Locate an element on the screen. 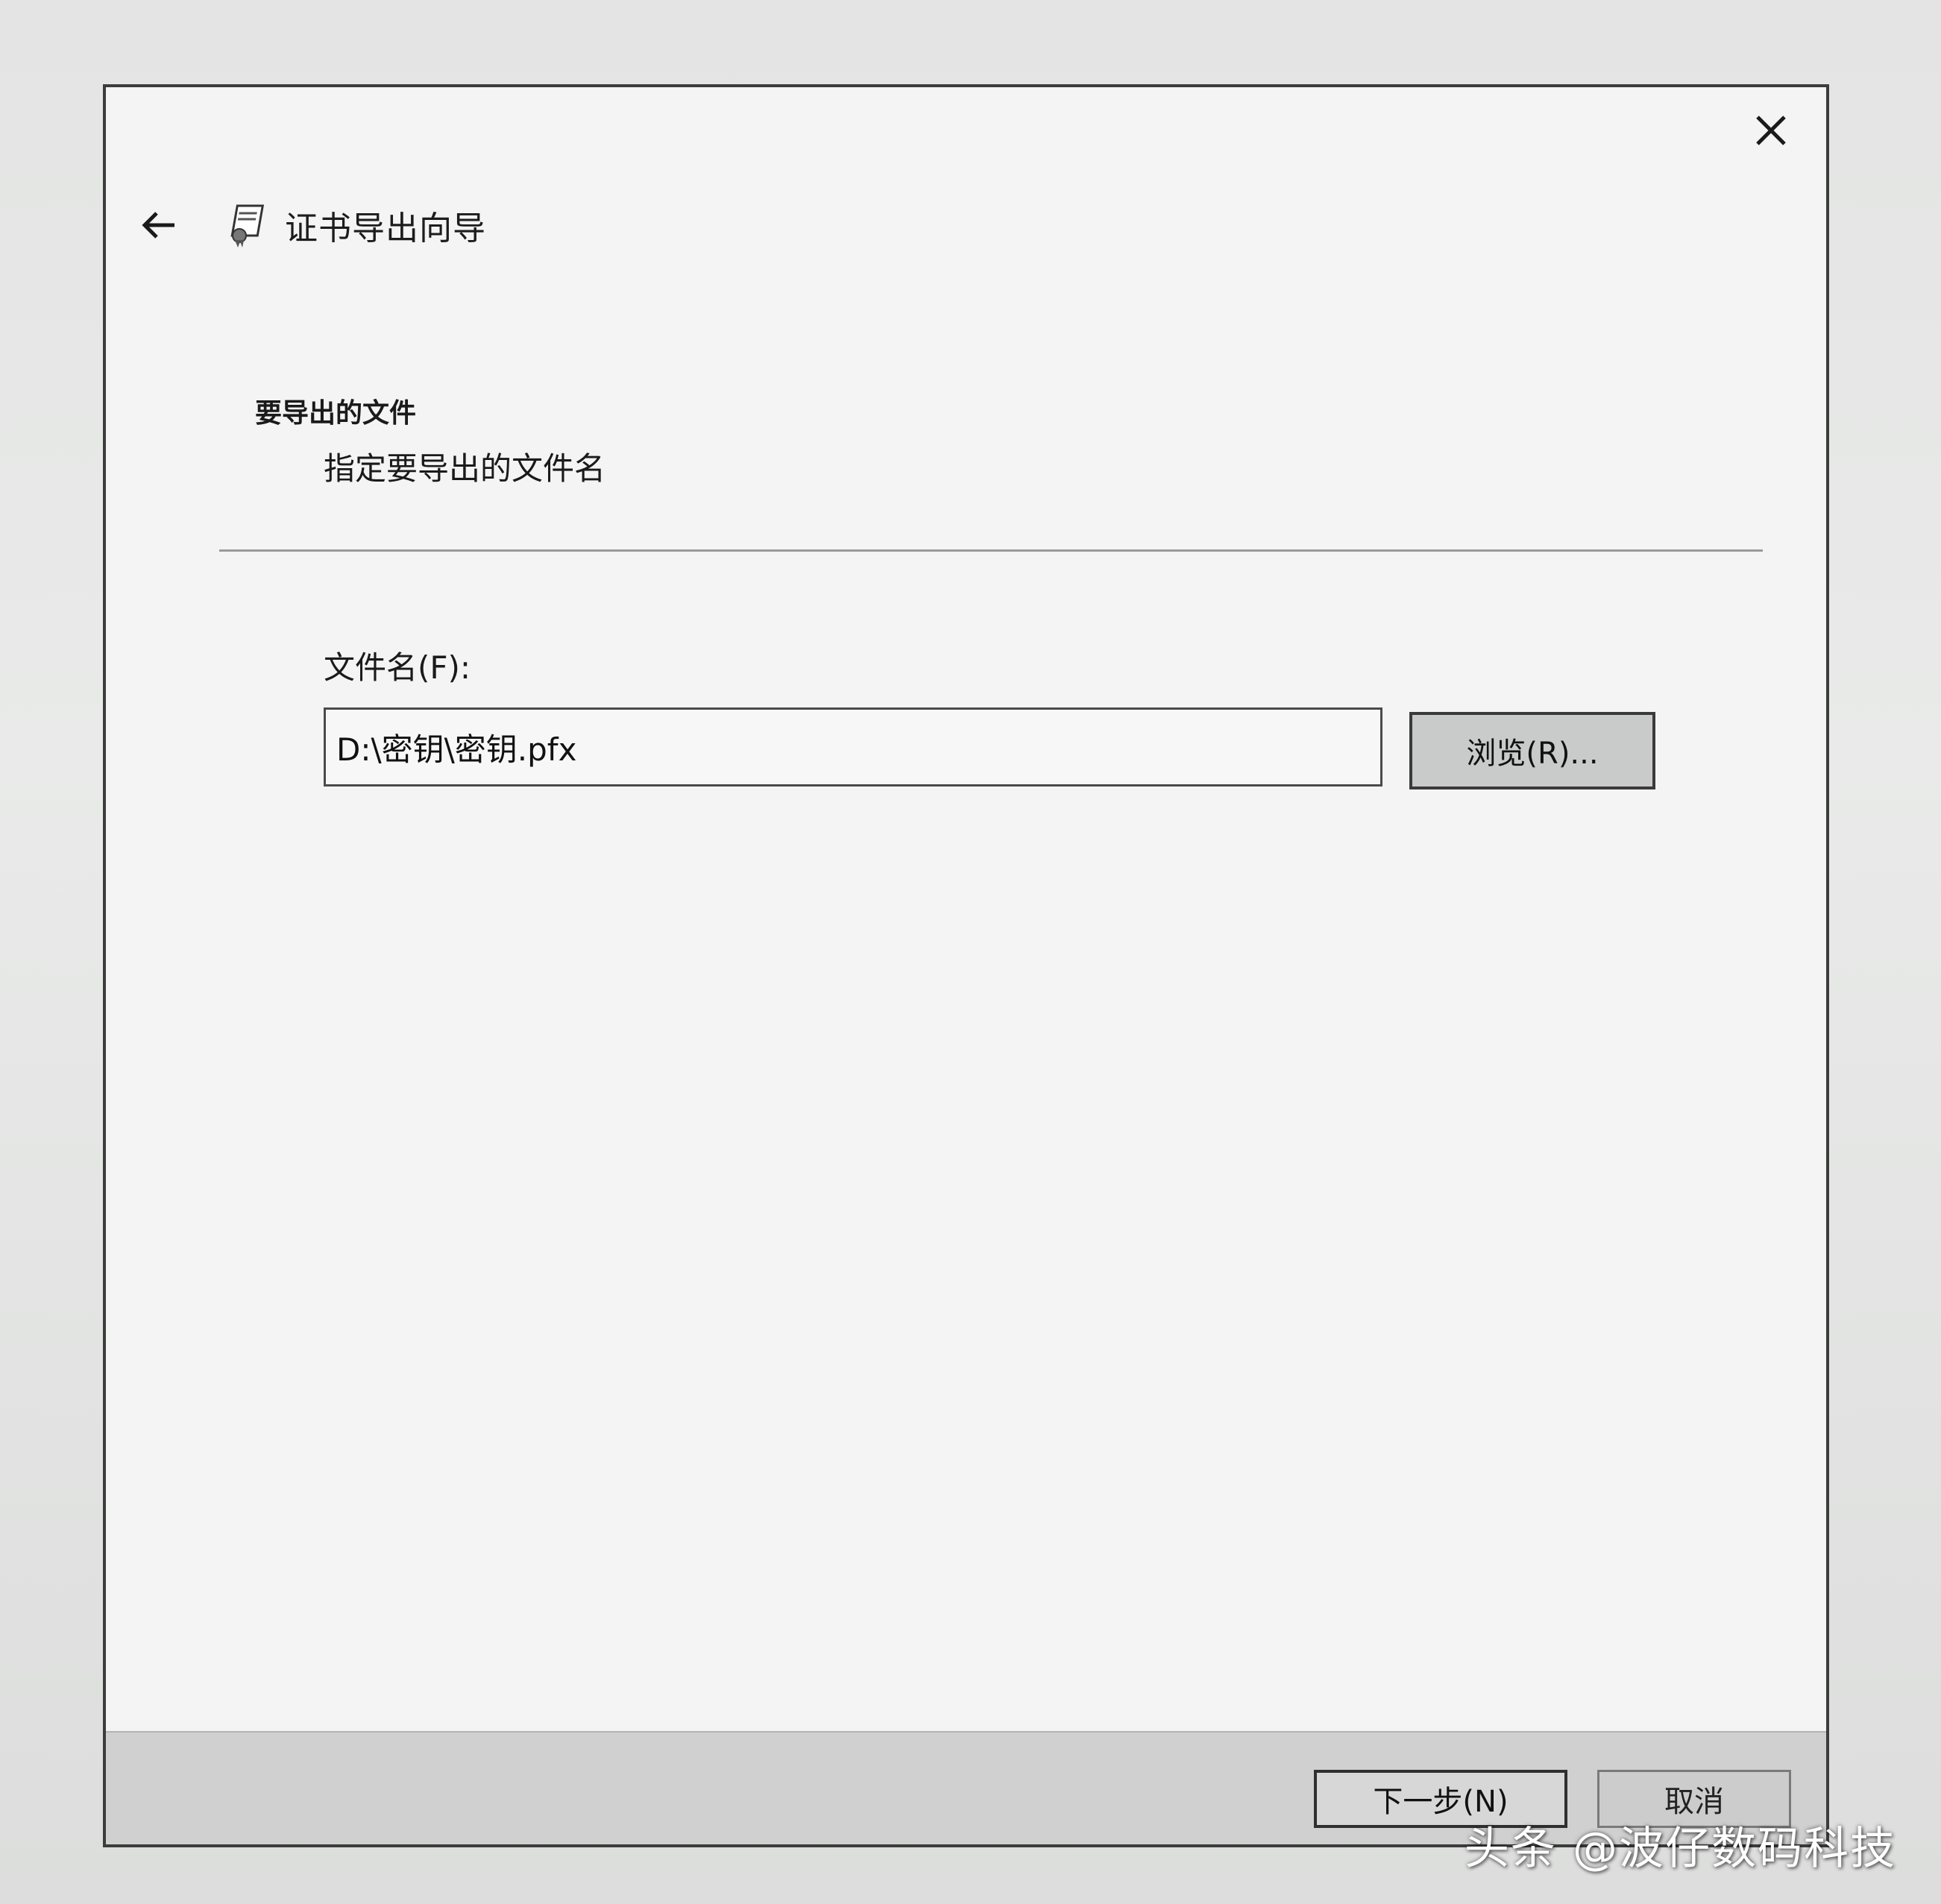 The height and width of the screenshot is (1904, 1941). wizard-header: 证书导出向导 is located at coordinates (309, 225).